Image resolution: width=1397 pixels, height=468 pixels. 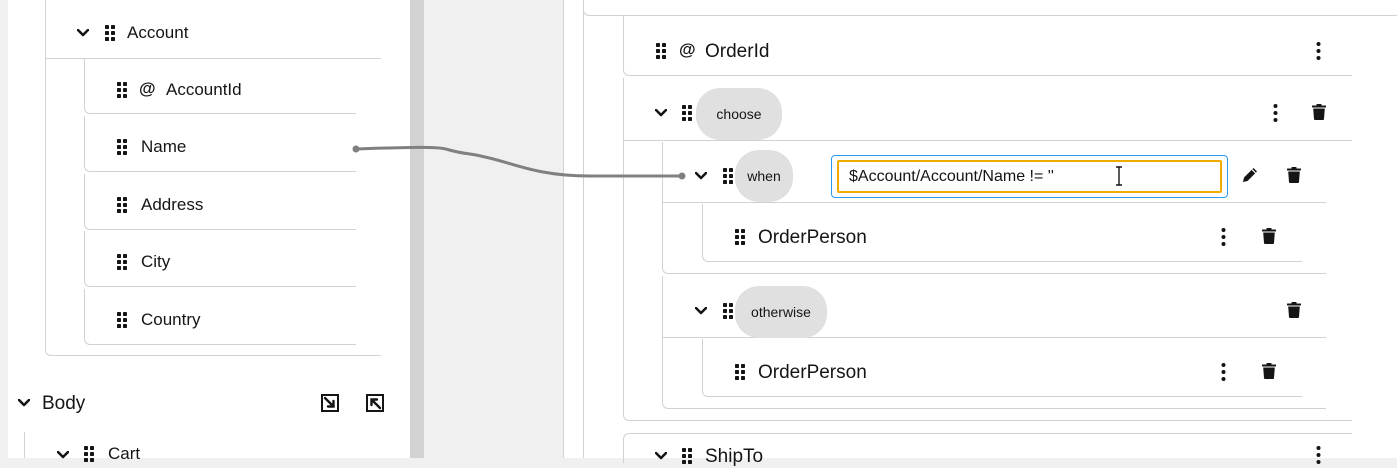 What do you see at coordinates (990, 8) in the screenshot?
I see `target-parent-node-box` at bounding box center [990, 8].